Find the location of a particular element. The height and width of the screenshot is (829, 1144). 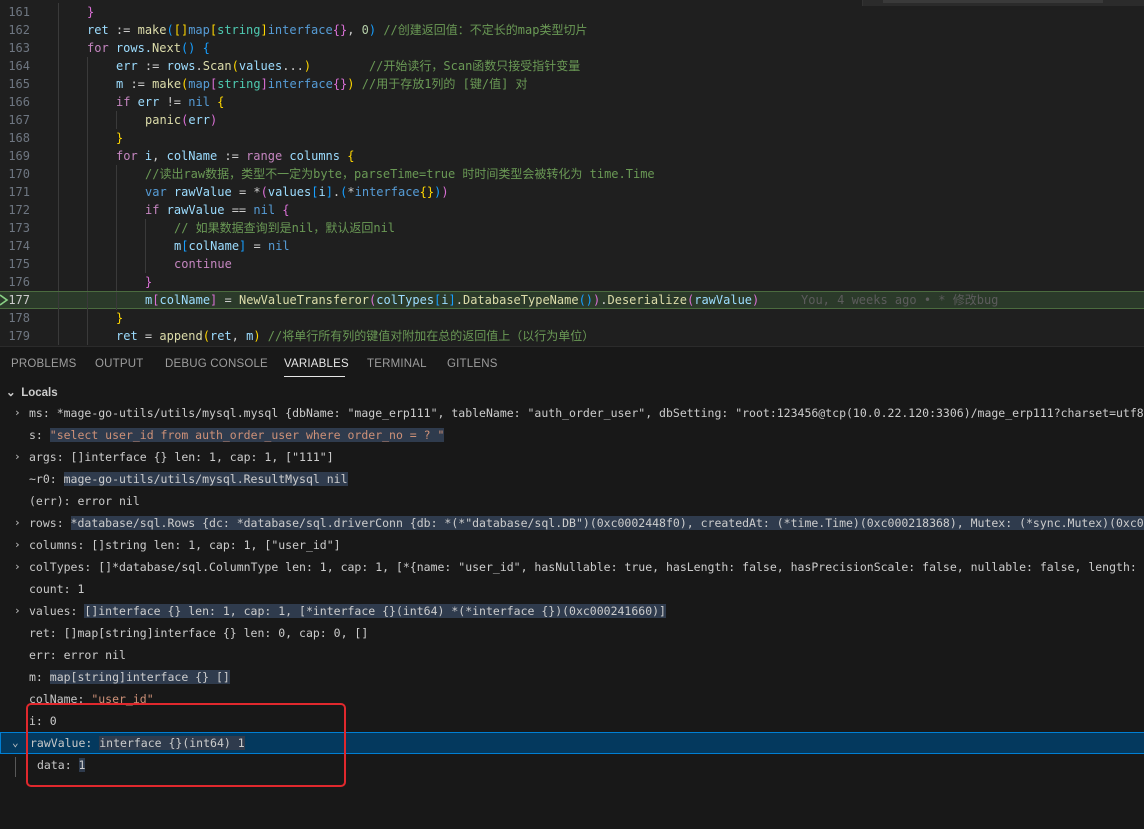

line-source: if err != nil { is located at coordinates (170, 102).